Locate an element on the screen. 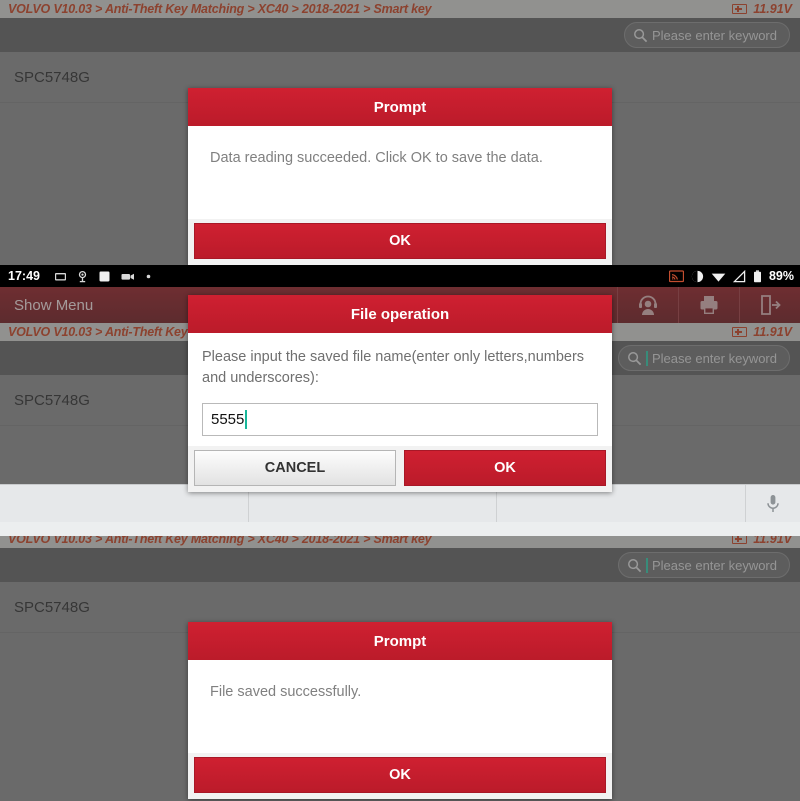  dialog-footer: CANCEL OK is located at coordinates (400, 469).